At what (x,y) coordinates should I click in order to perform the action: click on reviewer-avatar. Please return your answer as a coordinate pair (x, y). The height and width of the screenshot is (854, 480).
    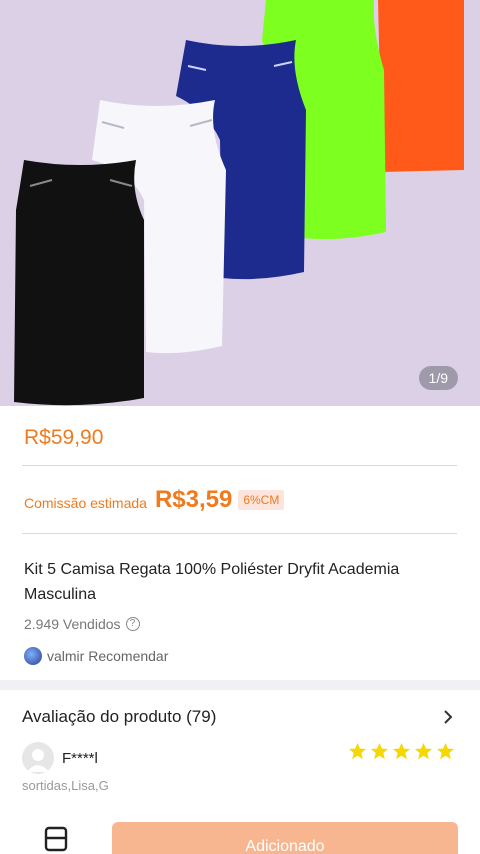
    Looking at the image, I should click on (38, 758).